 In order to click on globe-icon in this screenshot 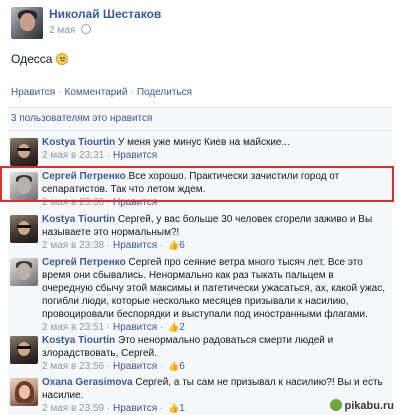, I will do `click(85, 29)`.